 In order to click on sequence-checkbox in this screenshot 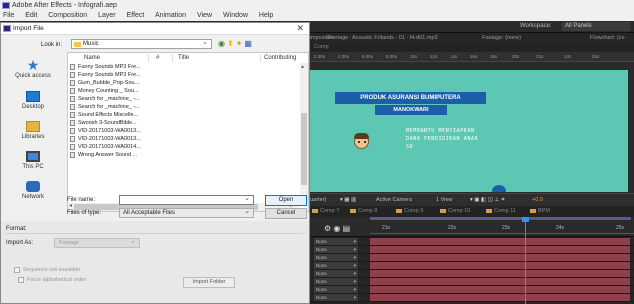, I will do `click(17, 270)`.